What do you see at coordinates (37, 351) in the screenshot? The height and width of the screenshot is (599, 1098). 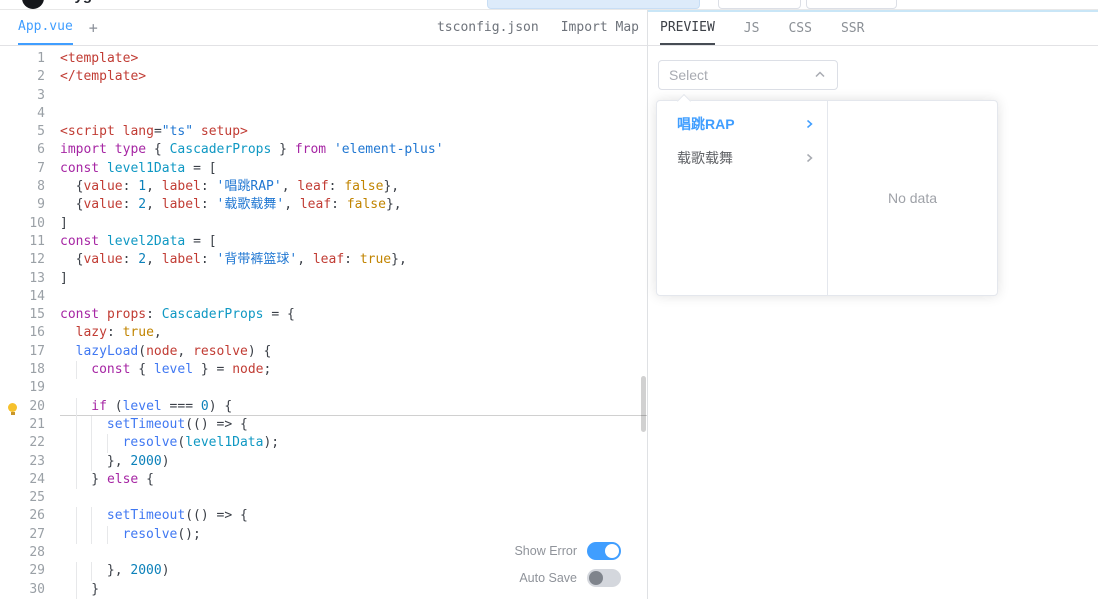 I see `line-number: 17` at bounding box center [37, 351].